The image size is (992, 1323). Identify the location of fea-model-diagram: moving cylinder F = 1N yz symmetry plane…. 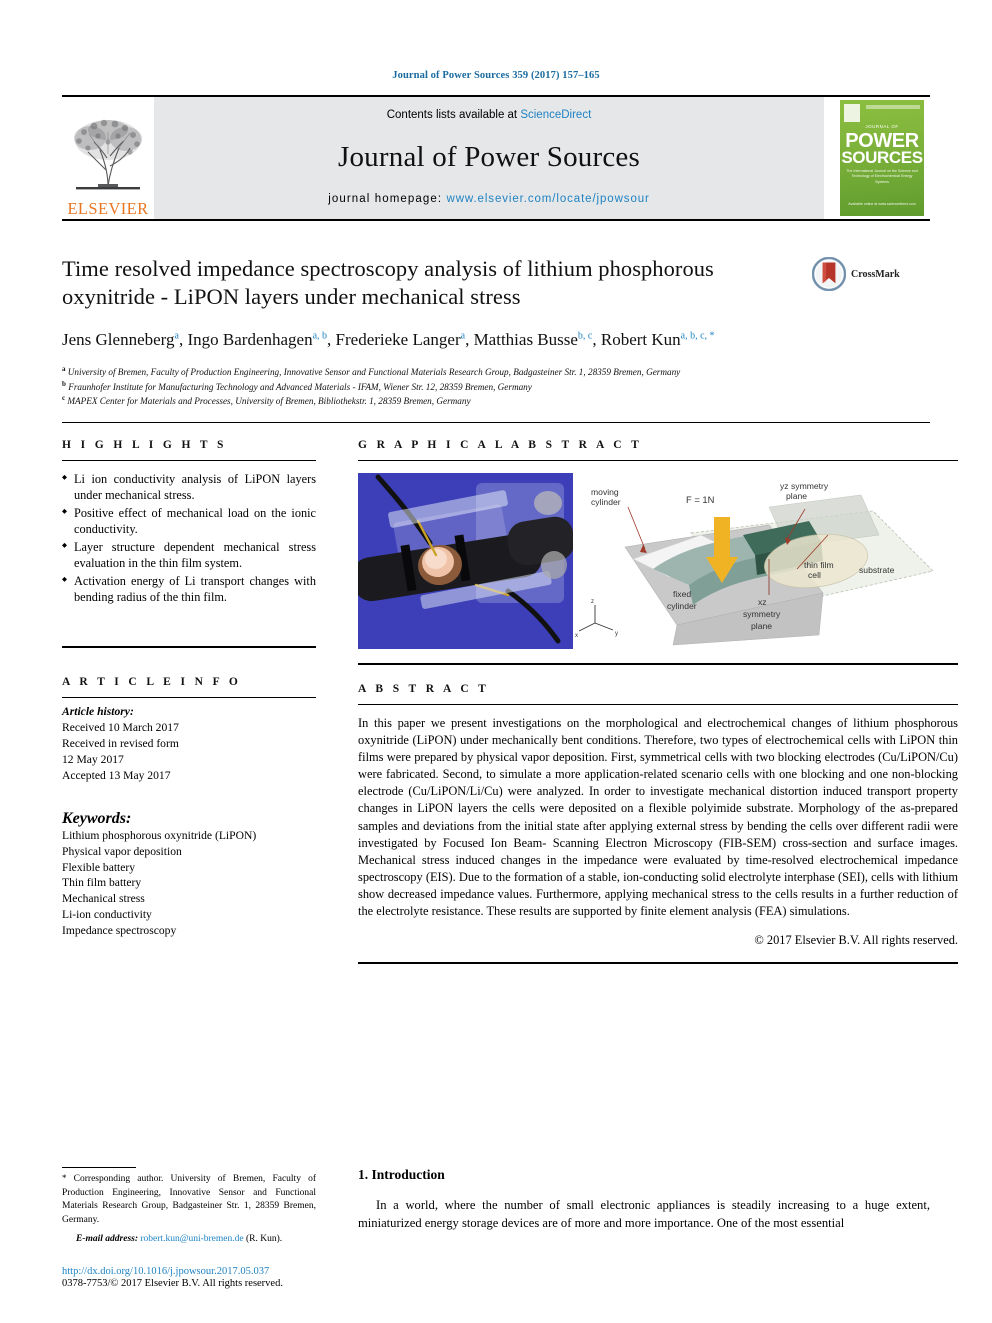
(765, 560).